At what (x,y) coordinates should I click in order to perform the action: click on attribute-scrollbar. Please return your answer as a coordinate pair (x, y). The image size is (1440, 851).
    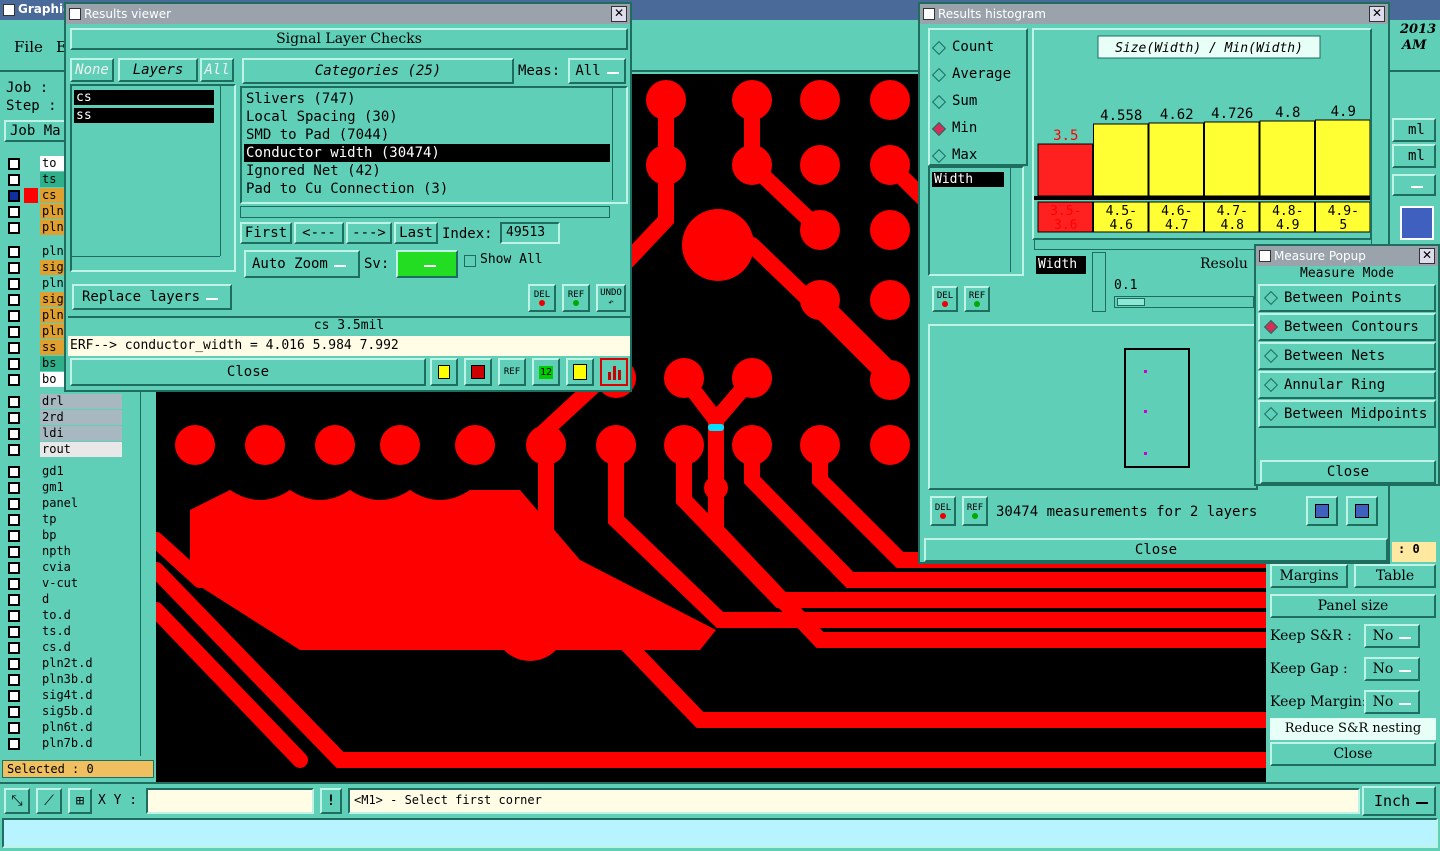
    Looking at the image, I should click on (1016, 220).